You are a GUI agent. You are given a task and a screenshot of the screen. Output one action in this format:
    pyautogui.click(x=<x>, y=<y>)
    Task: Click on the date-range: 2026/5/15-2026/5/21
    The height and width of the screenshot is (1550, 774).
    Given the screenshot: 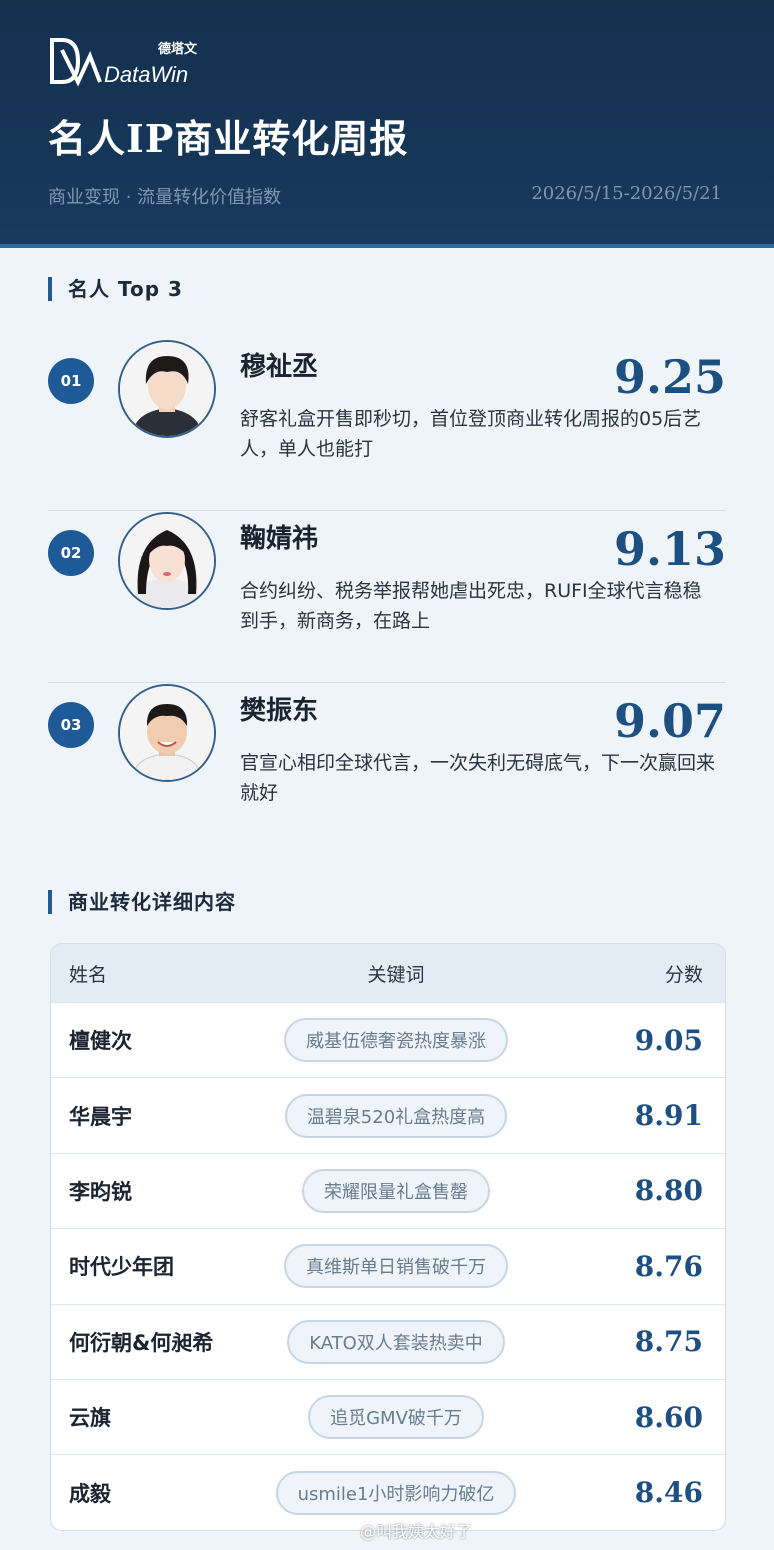 What is the action you would take?
    pyautogui.click(x=626, y=193)
    